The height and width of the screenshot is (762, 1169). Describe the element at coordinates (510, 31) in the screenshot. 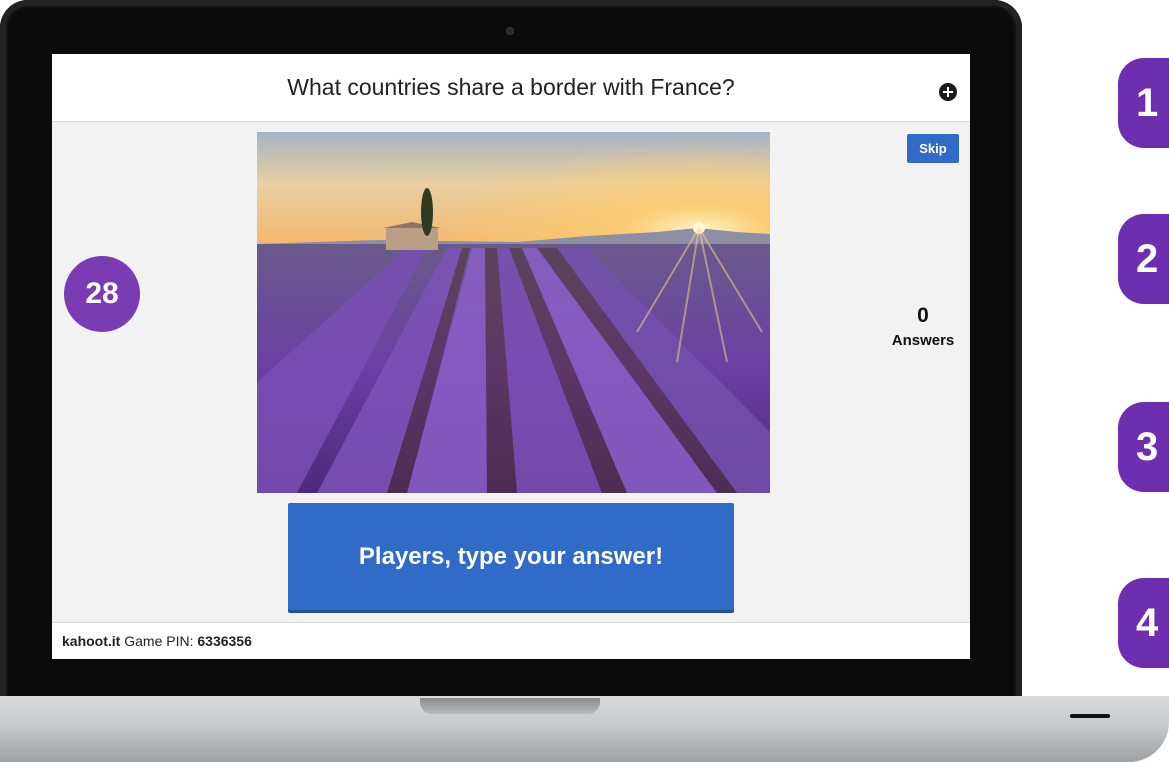

I see `webcam` at that location.